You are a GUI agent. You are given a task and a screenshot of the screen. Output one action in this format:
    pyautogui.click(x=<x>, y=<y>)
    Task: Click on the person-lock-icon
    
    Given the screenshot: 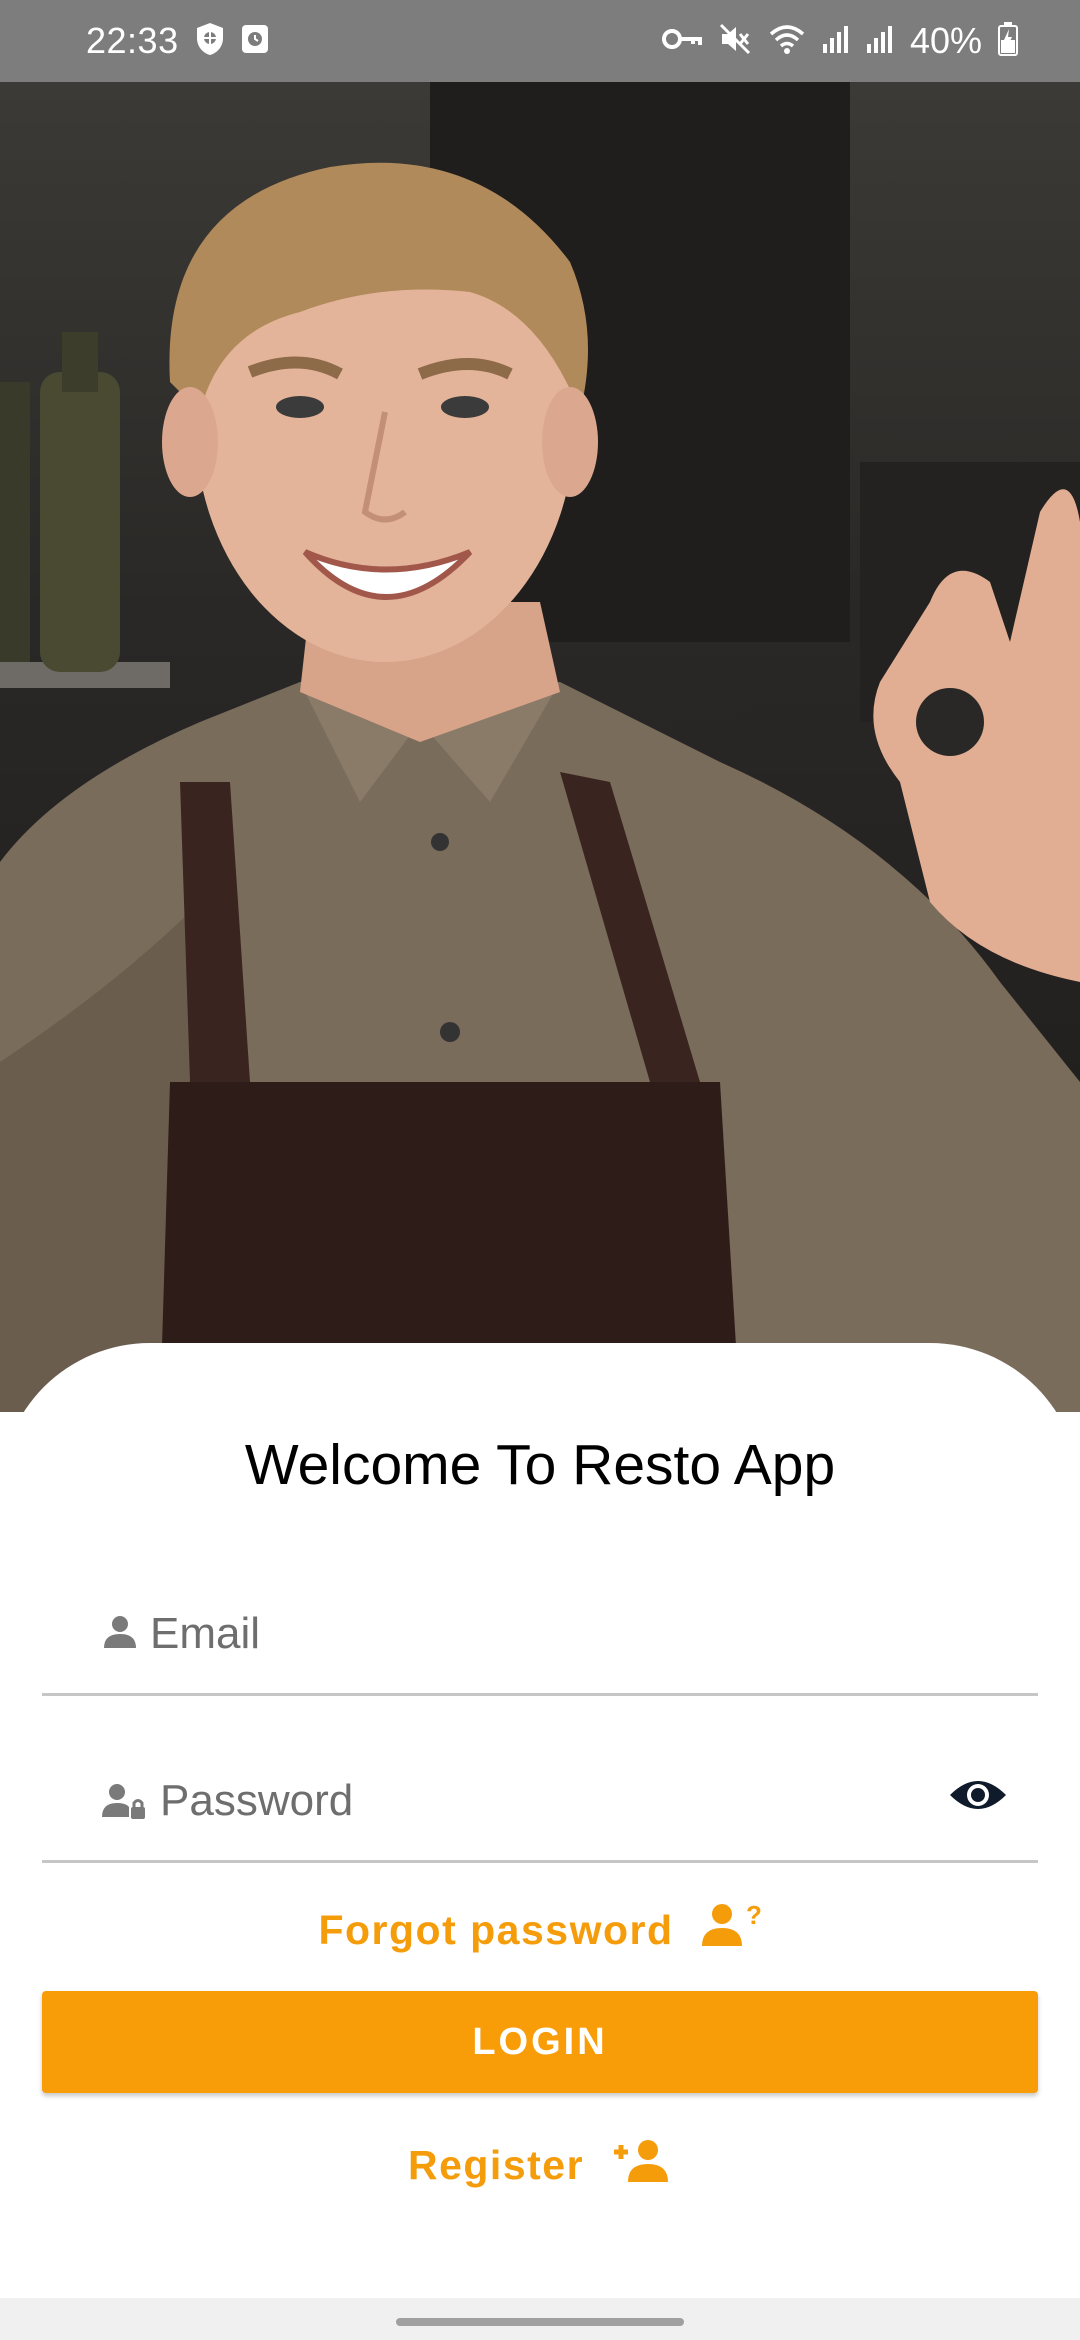 What is the action you would take?
    pyautogui.click(x=124, y=1803)
    